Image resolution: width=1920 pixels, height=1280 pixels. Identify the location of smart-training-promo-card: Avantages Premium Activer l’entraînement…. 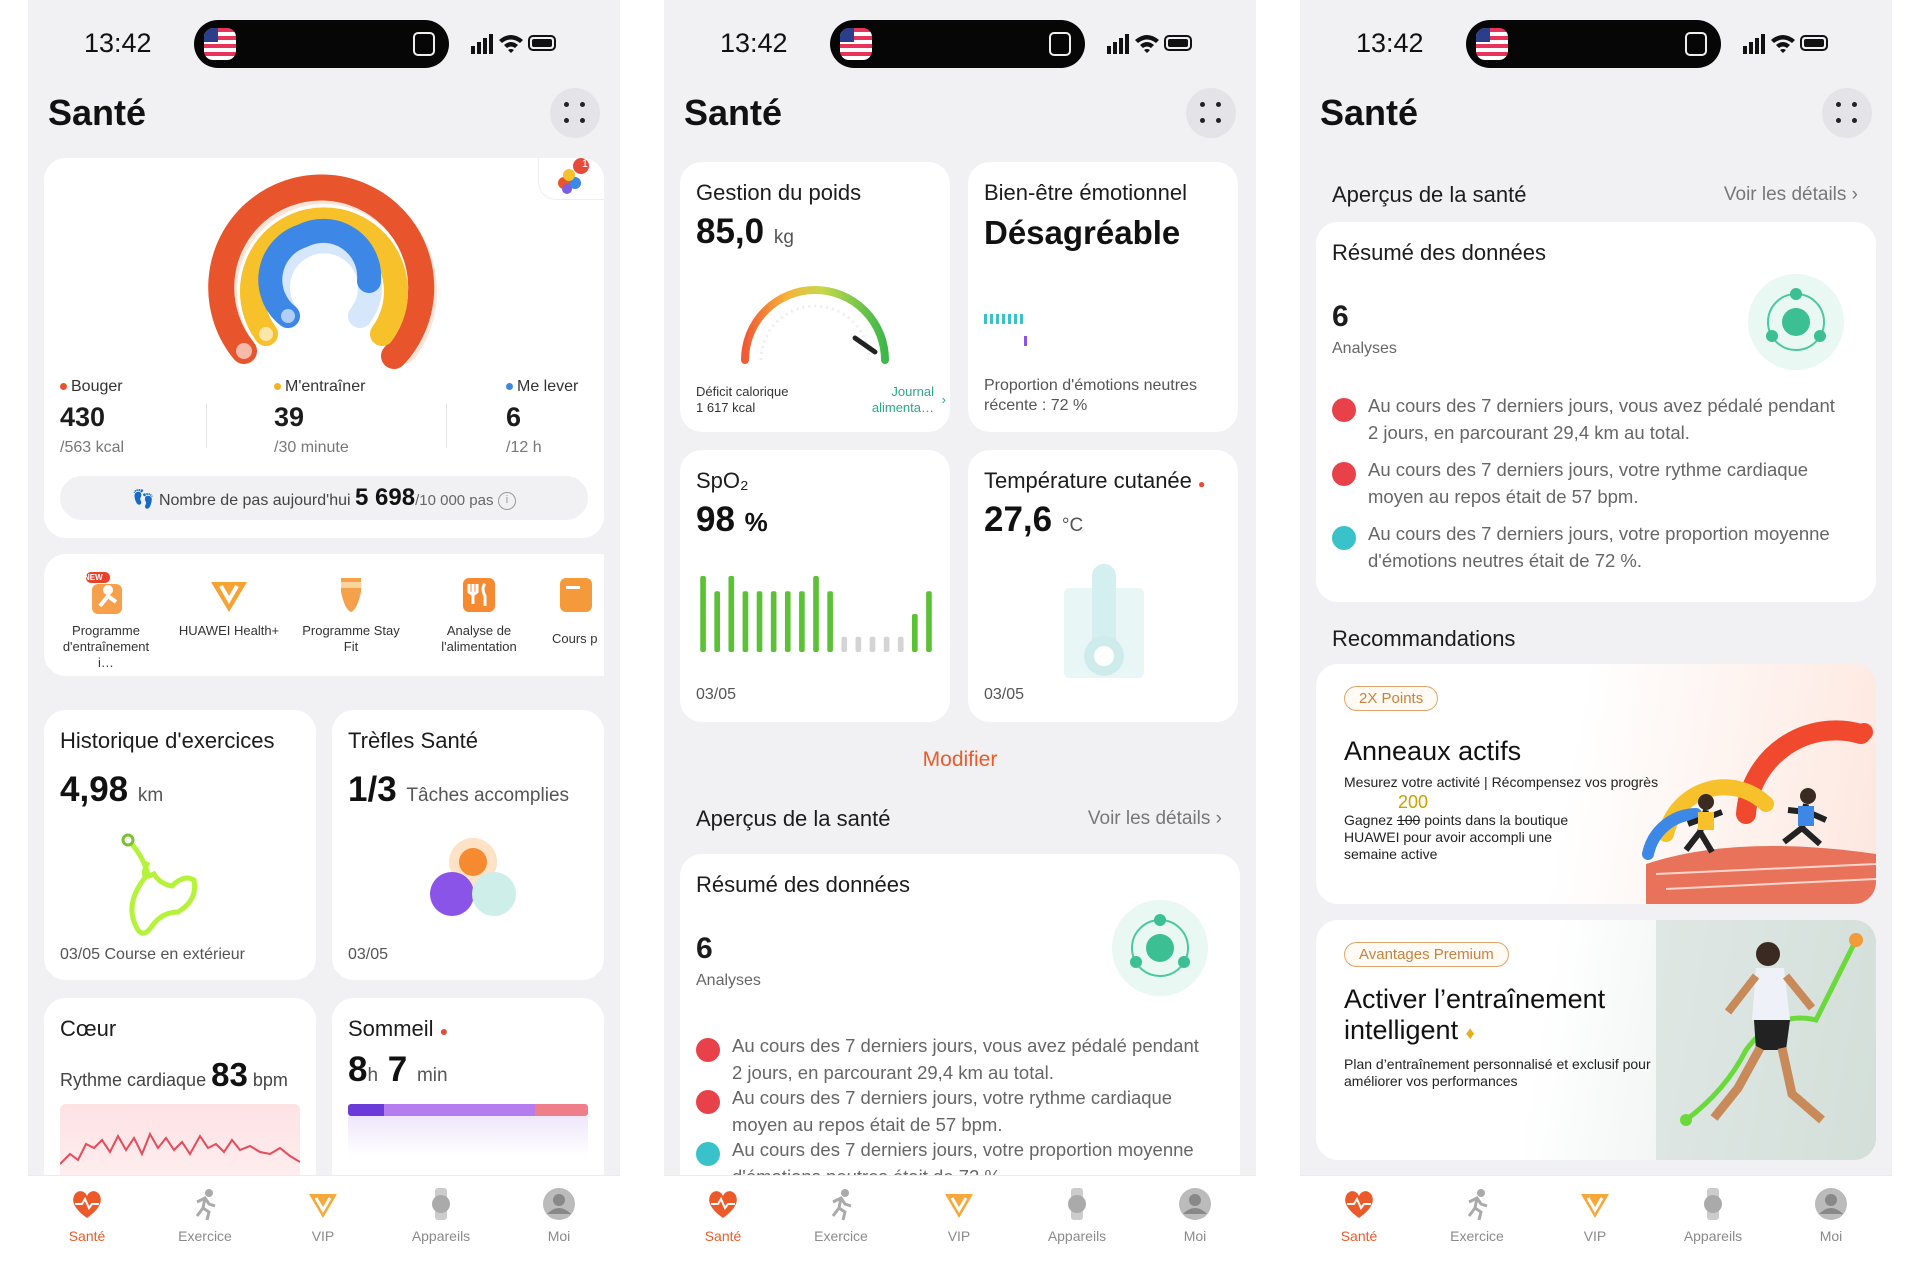
(1596, 1040).